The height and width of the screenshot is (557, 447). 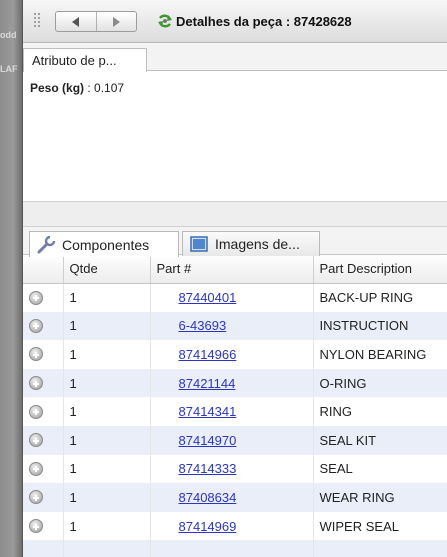 What do you see at coordinates (380, 269) in the screenshot?
I see `column-header-description: Part Description` at bounding box center [380, 269].